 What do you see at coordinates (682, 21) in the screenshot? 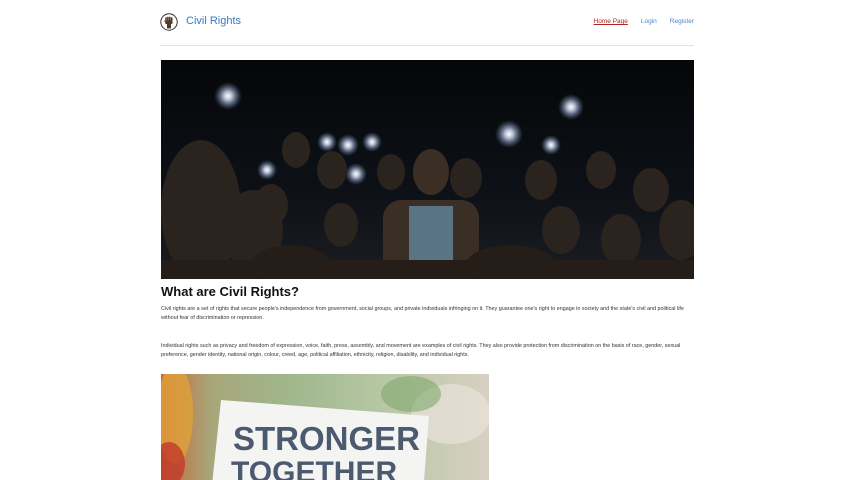
I see `nav-register-link: Register` at bounding box center [682, 21].